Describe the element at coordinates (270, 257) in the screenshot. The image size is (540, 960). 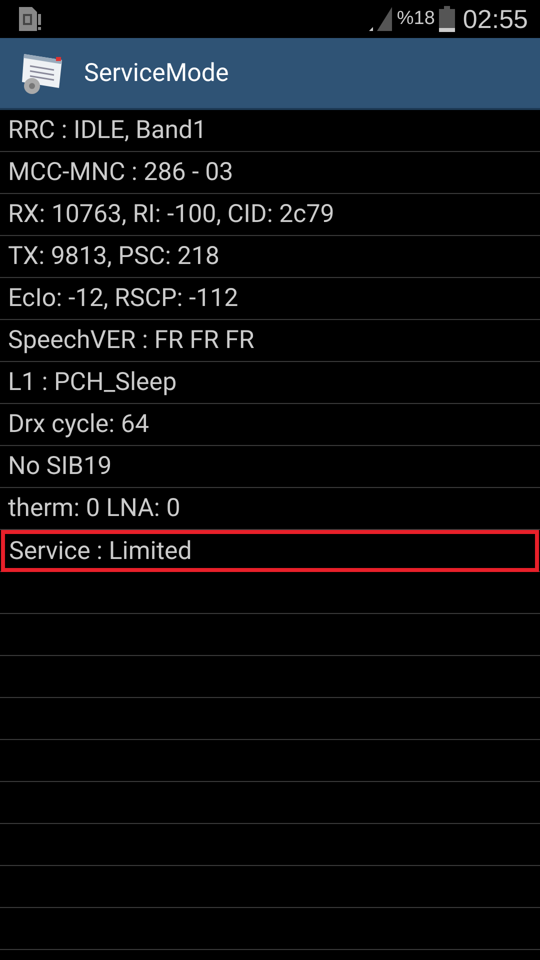
I see `info-row: TX: 9813, PSC: 218` at that location.